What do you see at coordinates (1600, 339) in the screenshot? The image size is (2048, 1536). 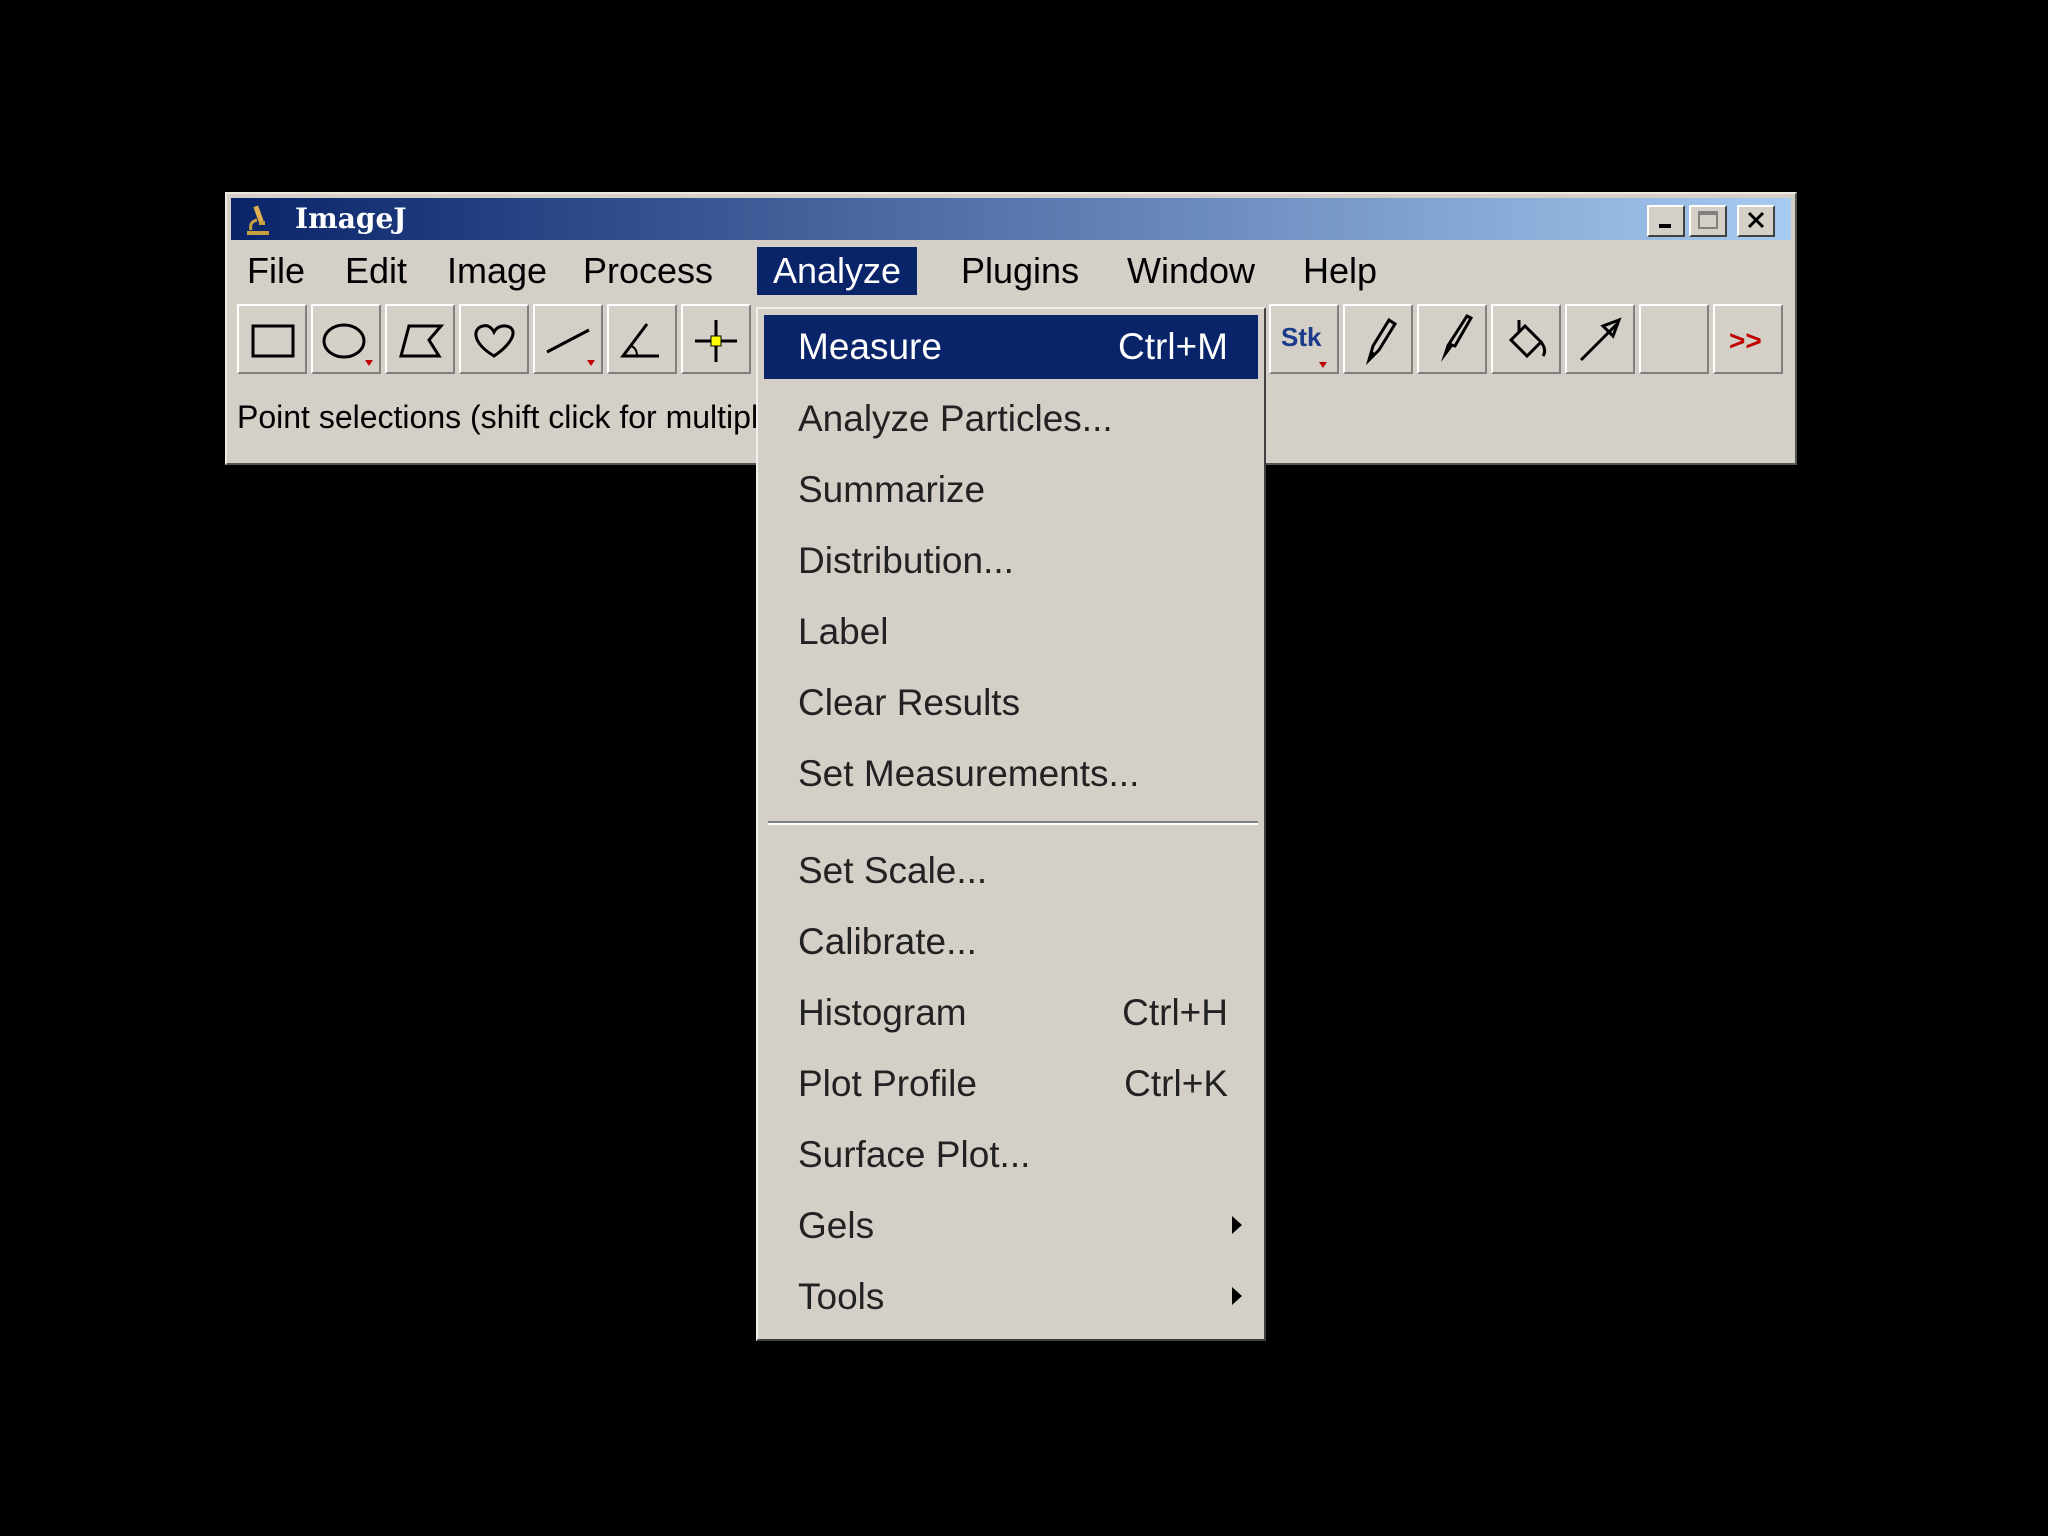 I see `arrow-tool-icon` at bounding box center [1600, 339].